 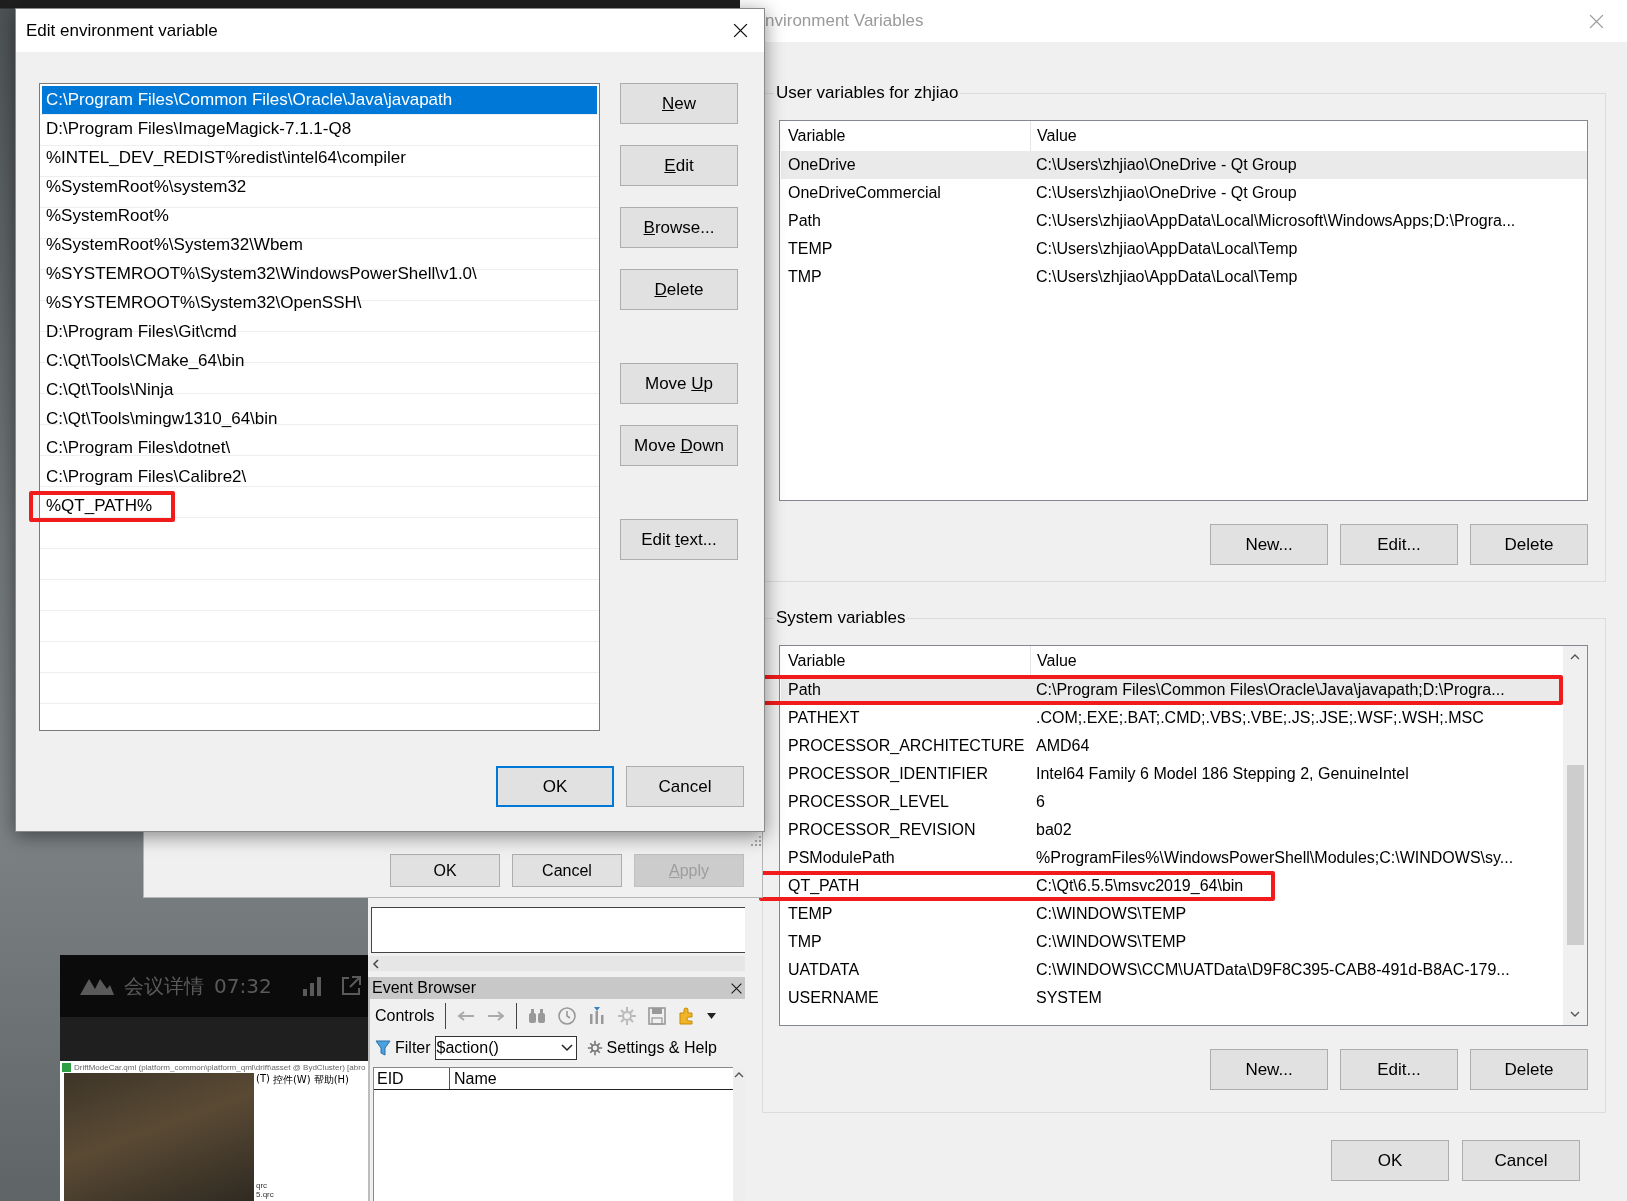 I want to click on horizontal-scrollbar, so click(x=556, y=963).